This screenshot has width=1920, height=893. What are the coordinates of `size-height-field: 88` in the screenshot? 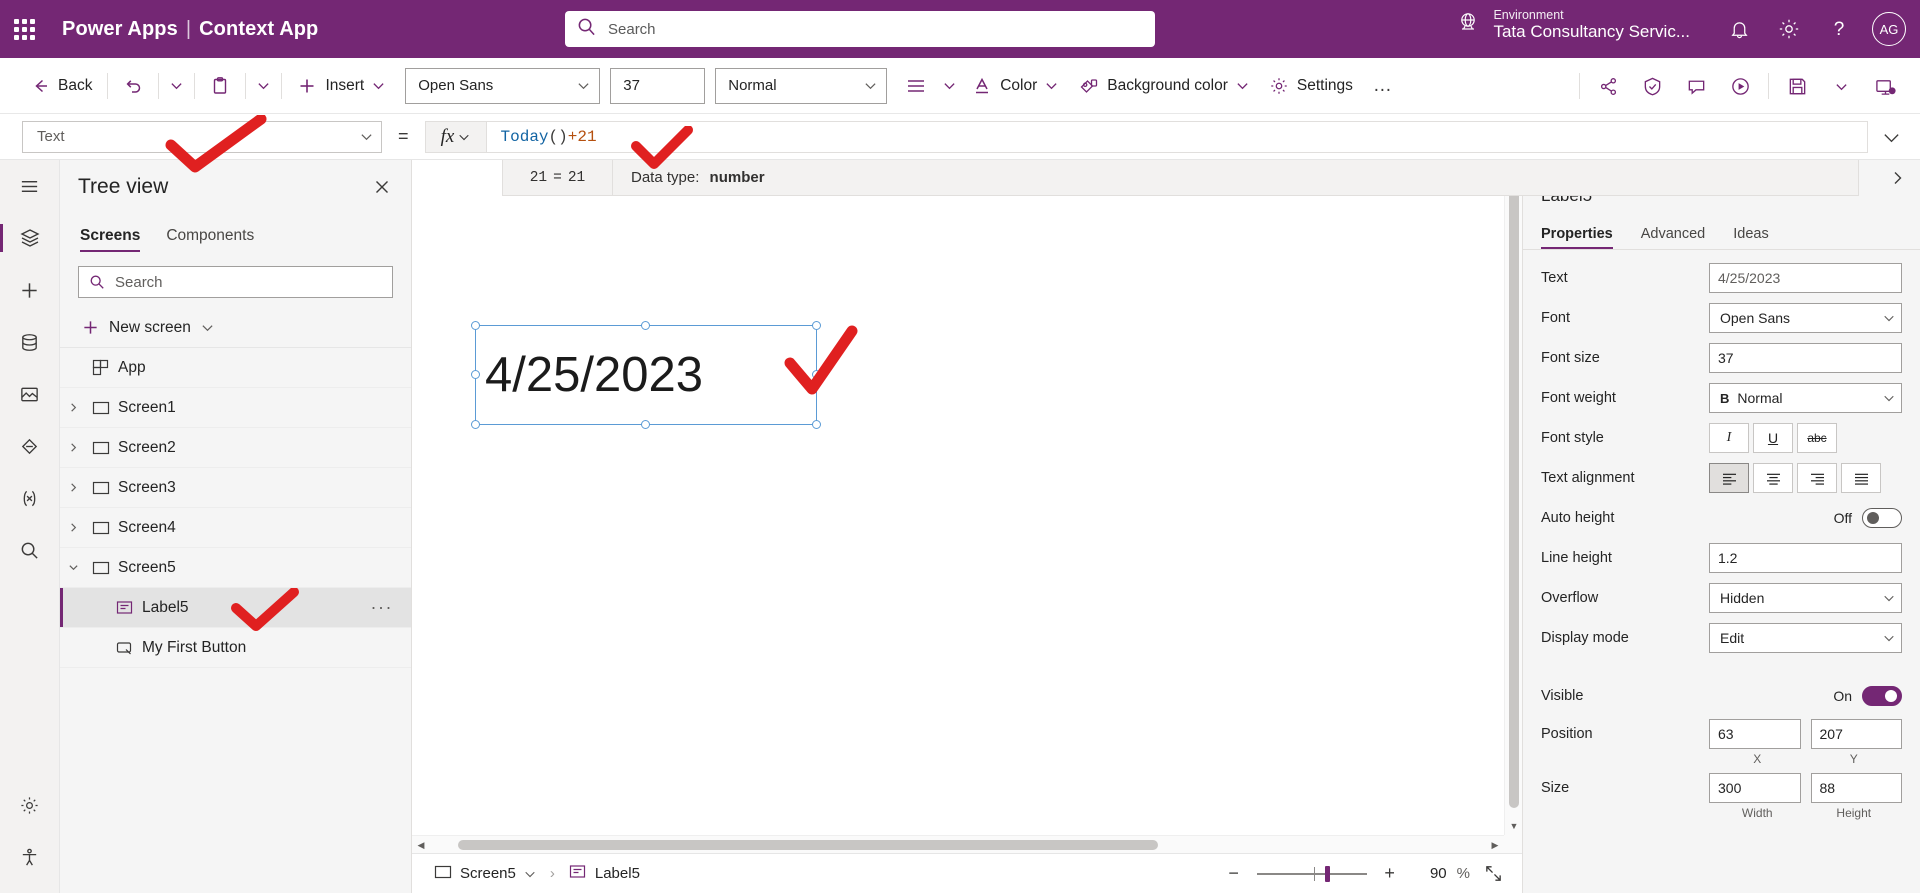 It's located at (1856, 788).